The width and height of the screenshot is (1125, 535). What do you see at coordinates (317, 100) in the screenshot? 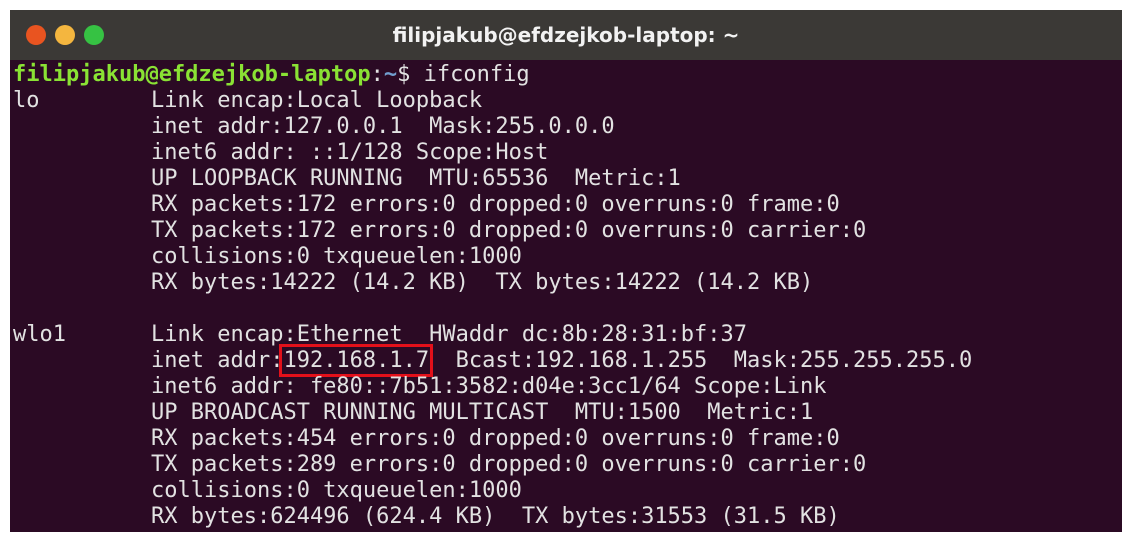
I see `lo-line: Link encap:Local Loopback` at bounding box center [317, 100].